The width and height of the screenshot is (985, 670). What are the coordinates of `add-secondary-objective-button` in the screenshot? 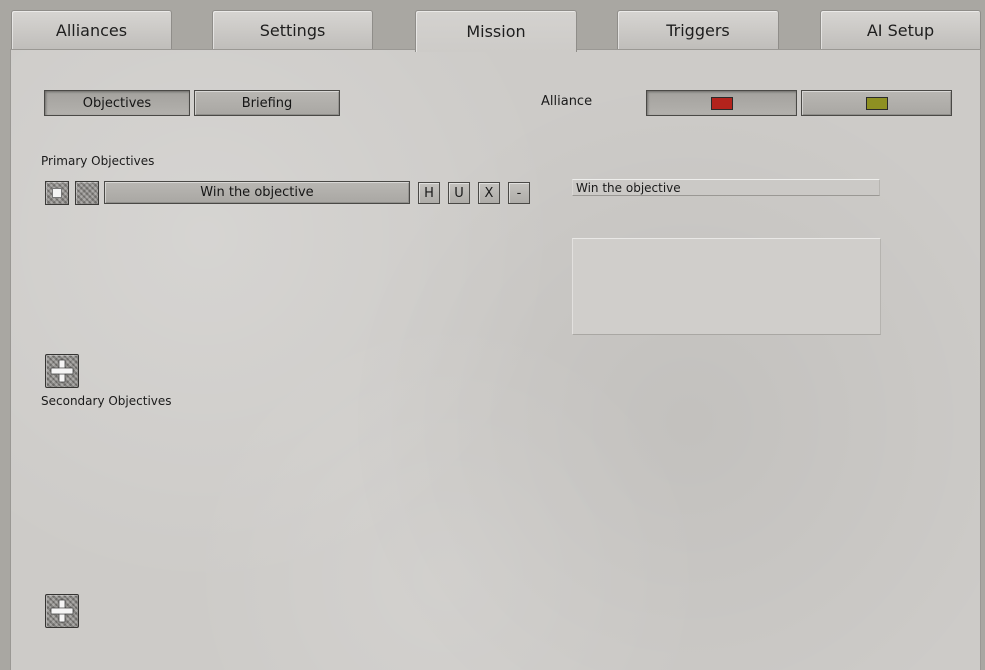 It's located at (62, 611).